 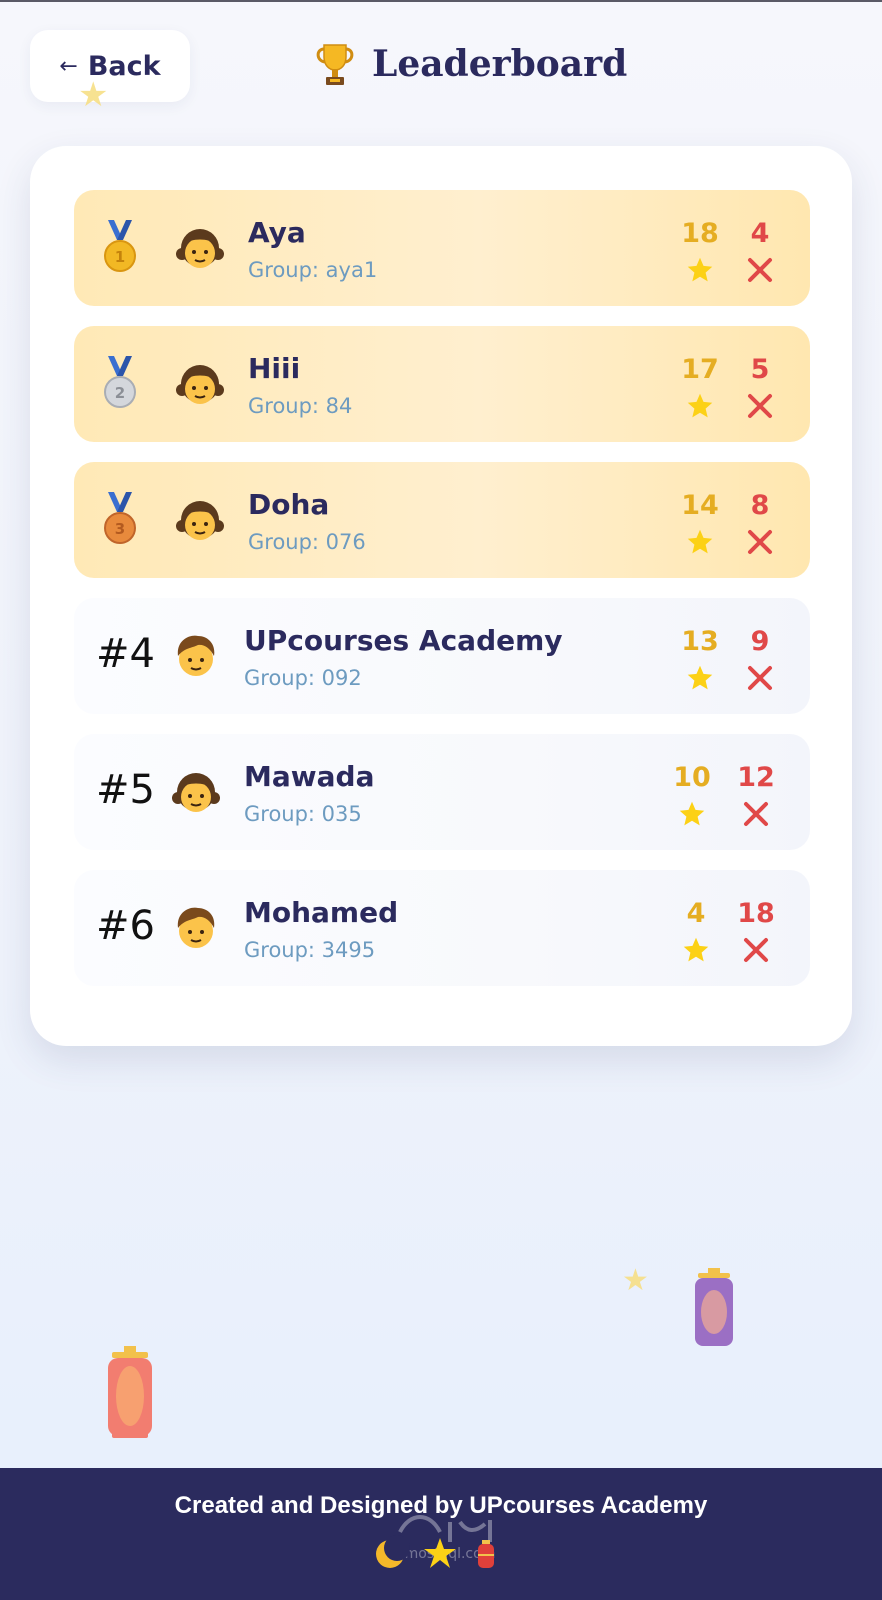 What do you see at coordinates (125, 790) in the screenshot?
I see `rank-number: #5` at bounding box center [125, 790].